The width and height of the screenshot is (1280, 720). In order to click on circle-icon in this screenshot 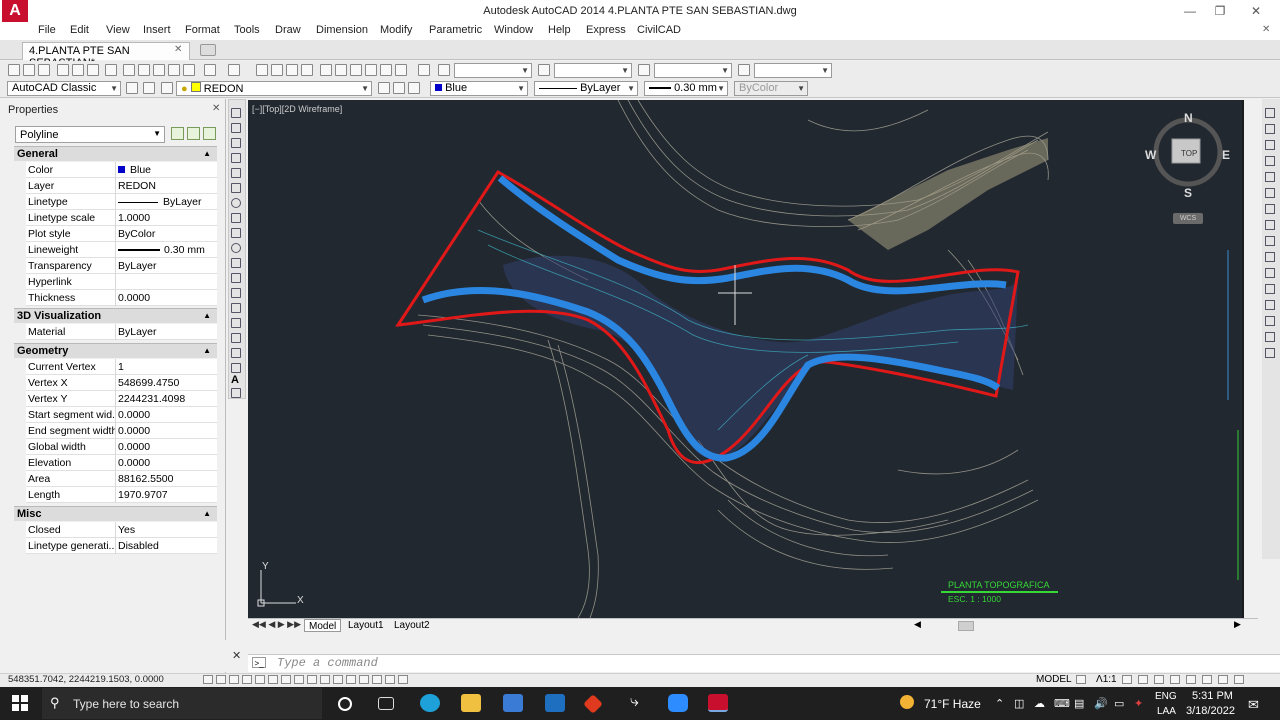, I will do `click(236, 203)`.